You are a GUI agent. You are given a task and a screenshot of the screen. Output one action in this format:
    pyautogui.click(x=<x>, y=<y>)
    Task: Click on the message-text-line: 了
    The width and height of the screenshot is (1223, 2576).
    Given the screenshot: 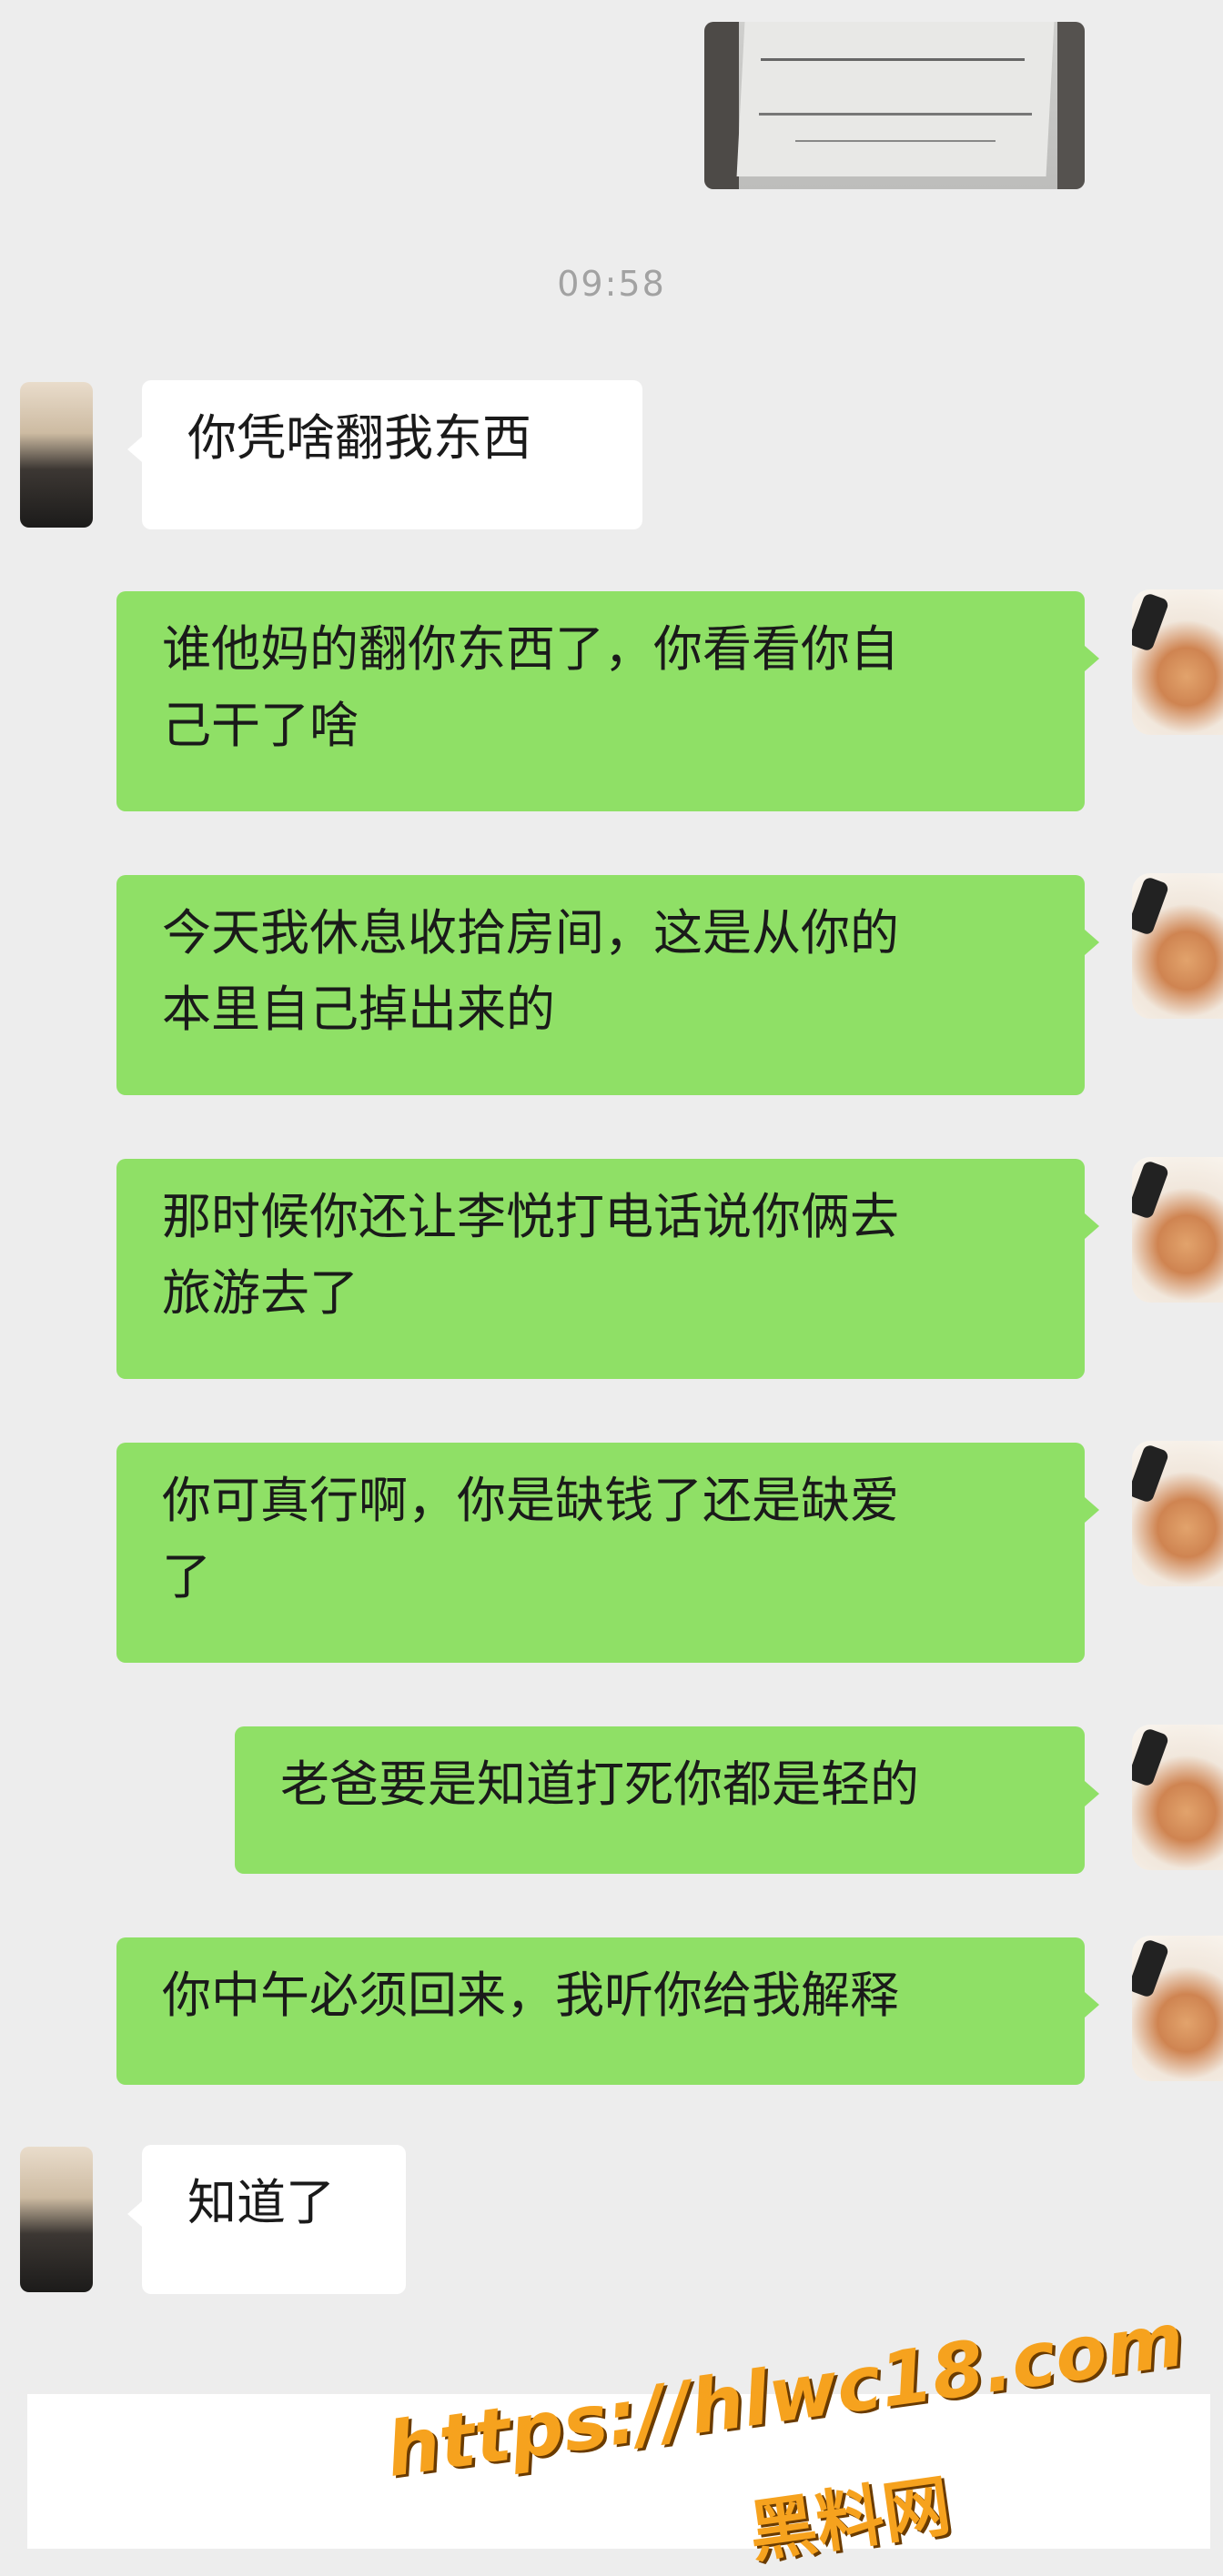 What is the action you would take?
    pyautogui.click(x=186, y=1576)
    